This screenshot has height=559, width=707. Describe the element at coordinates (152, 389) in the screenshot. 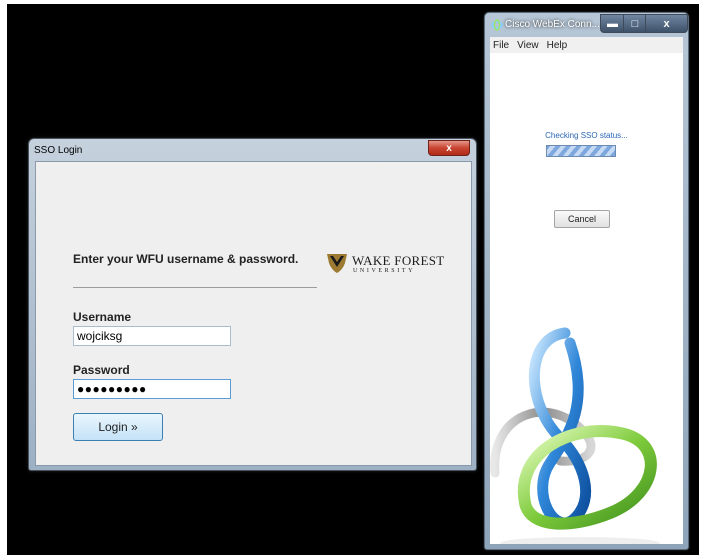

I see `password-input` at that location.